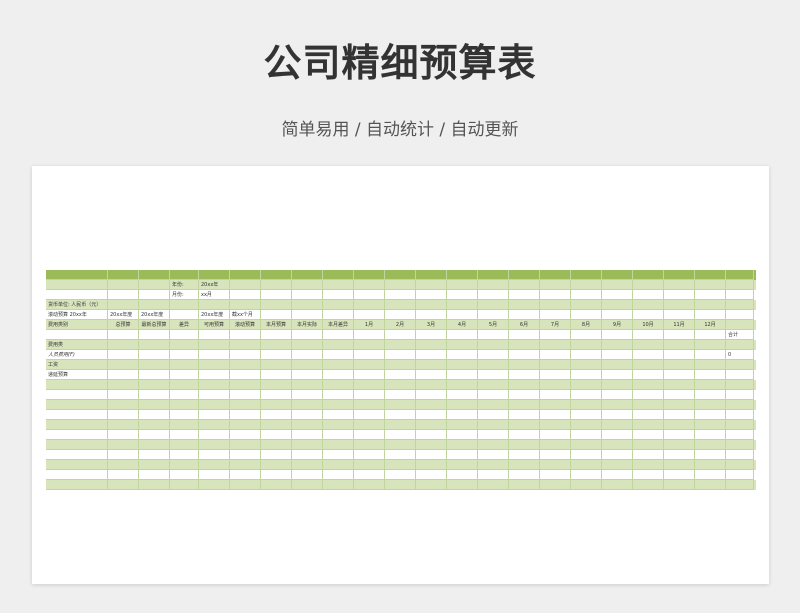 This screenshot has width=800, height=613. What do you see at coordinates (245, 325) in the screenshot?
I see `table-cell: 滚动预算` at bounding box center [245, 325].